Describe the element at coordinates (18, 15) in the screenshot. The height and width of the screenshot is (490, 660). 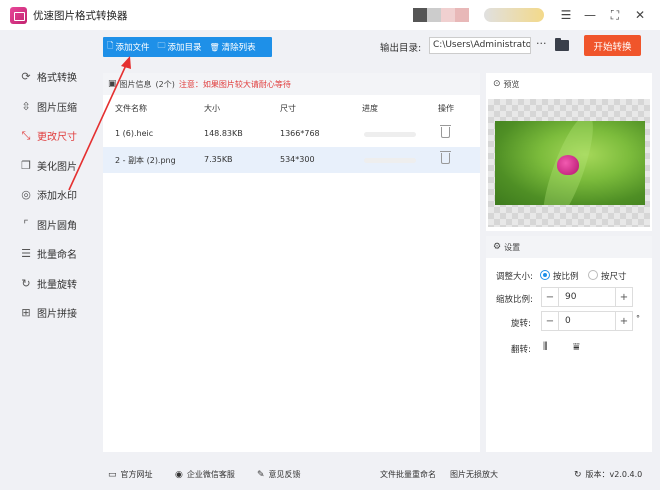
I see `app-logo-icon` at that location.